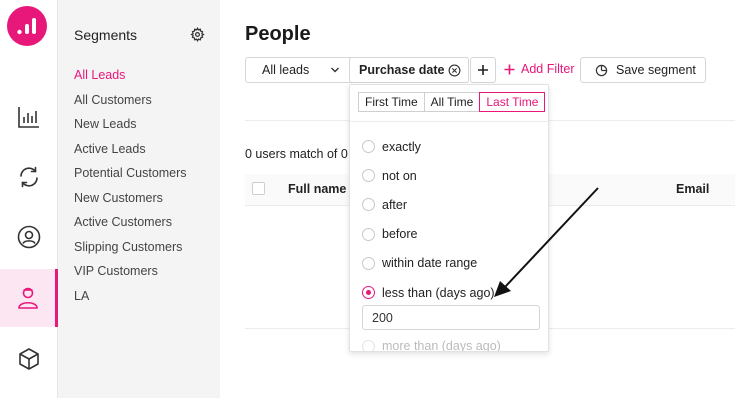  I want to click on nav-products, so click(28, 359).